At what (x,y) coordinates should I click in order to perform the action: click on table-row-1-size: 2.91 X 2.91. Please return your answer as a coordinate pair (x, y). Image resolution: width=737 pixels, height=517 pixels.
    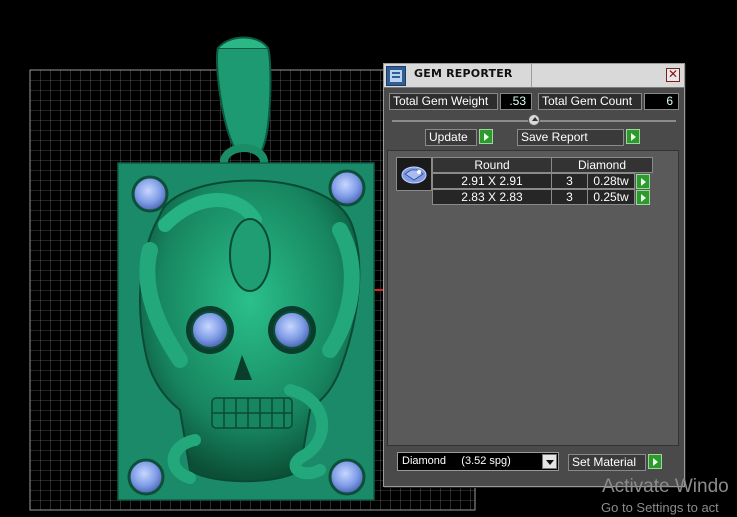
    Looking at the image, I should click on (492, 181).